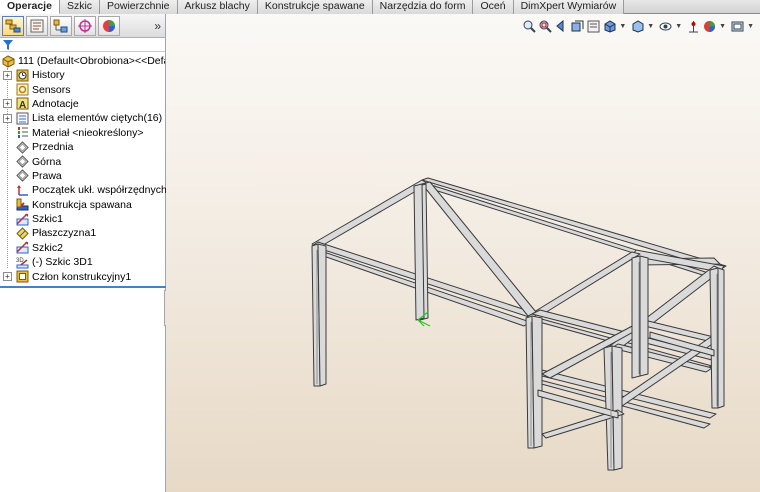 The image size is (760, 492). What do you see at coordinates (91, 61) in the screenshot?
I see `tree-root-label: 111 (Default<Obrobiona><<Default>` at bounding box center [91, 61].